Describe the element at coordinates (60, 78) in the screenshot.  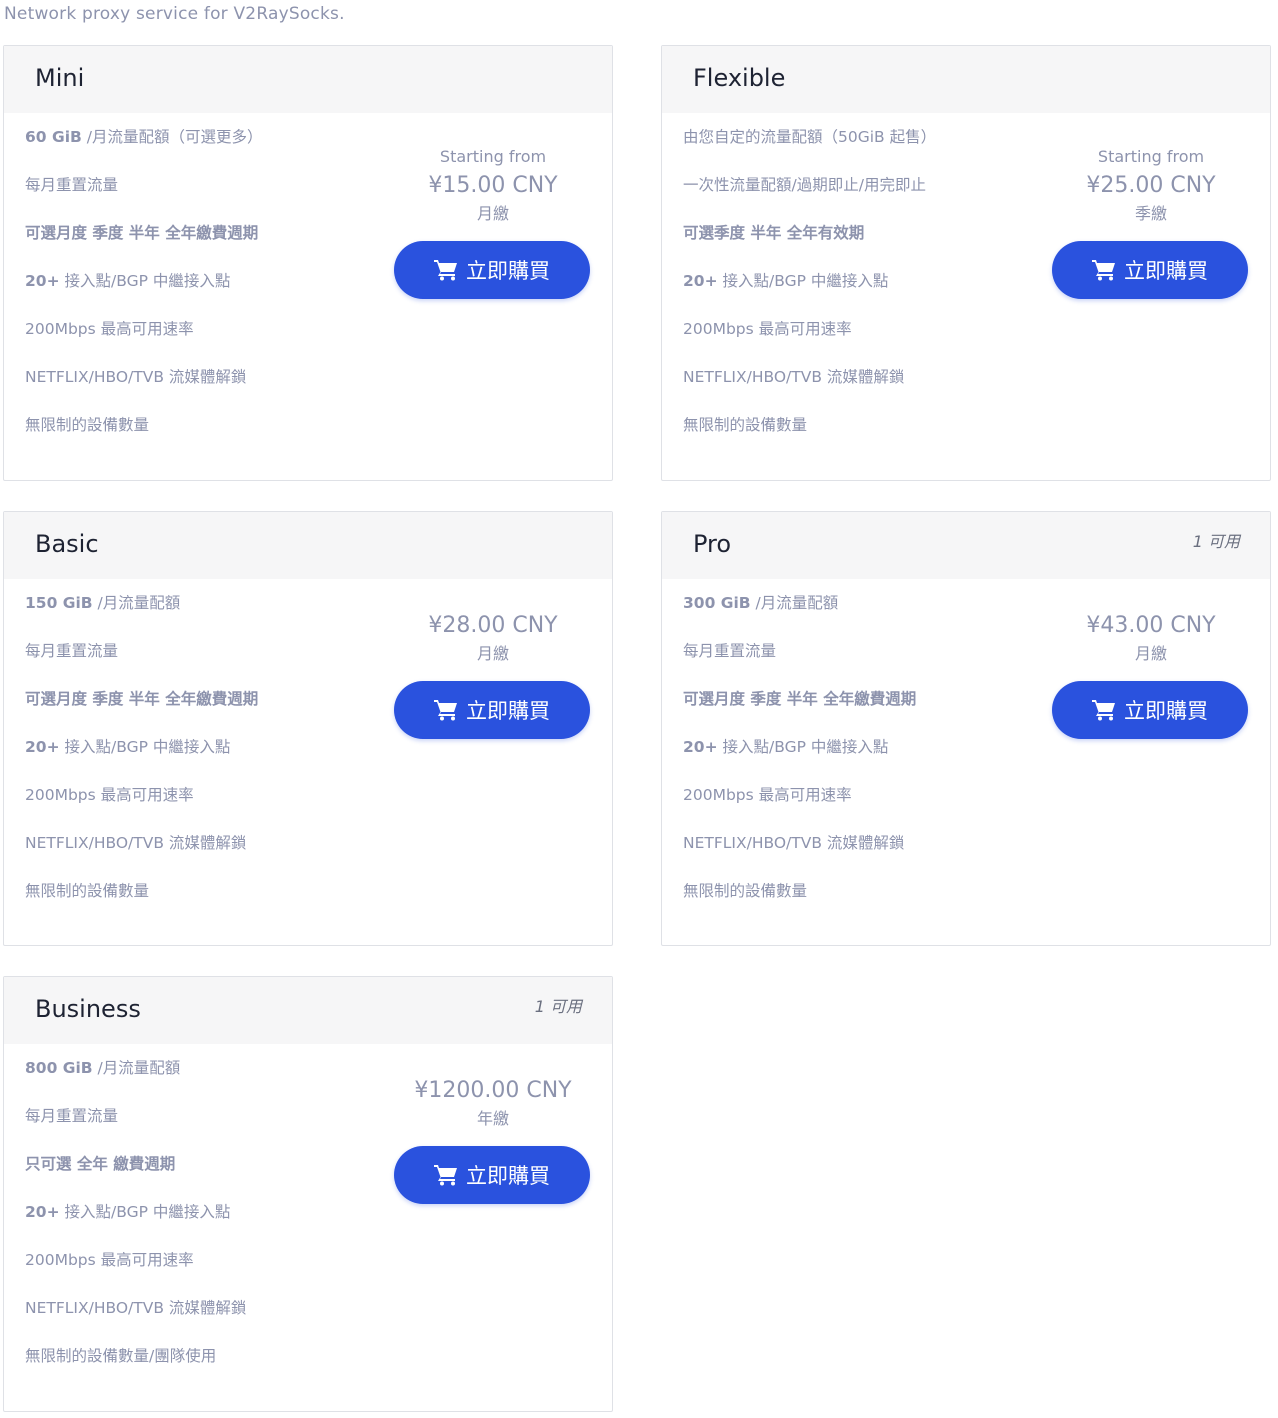
I see `plan-title: Mini` at that location.